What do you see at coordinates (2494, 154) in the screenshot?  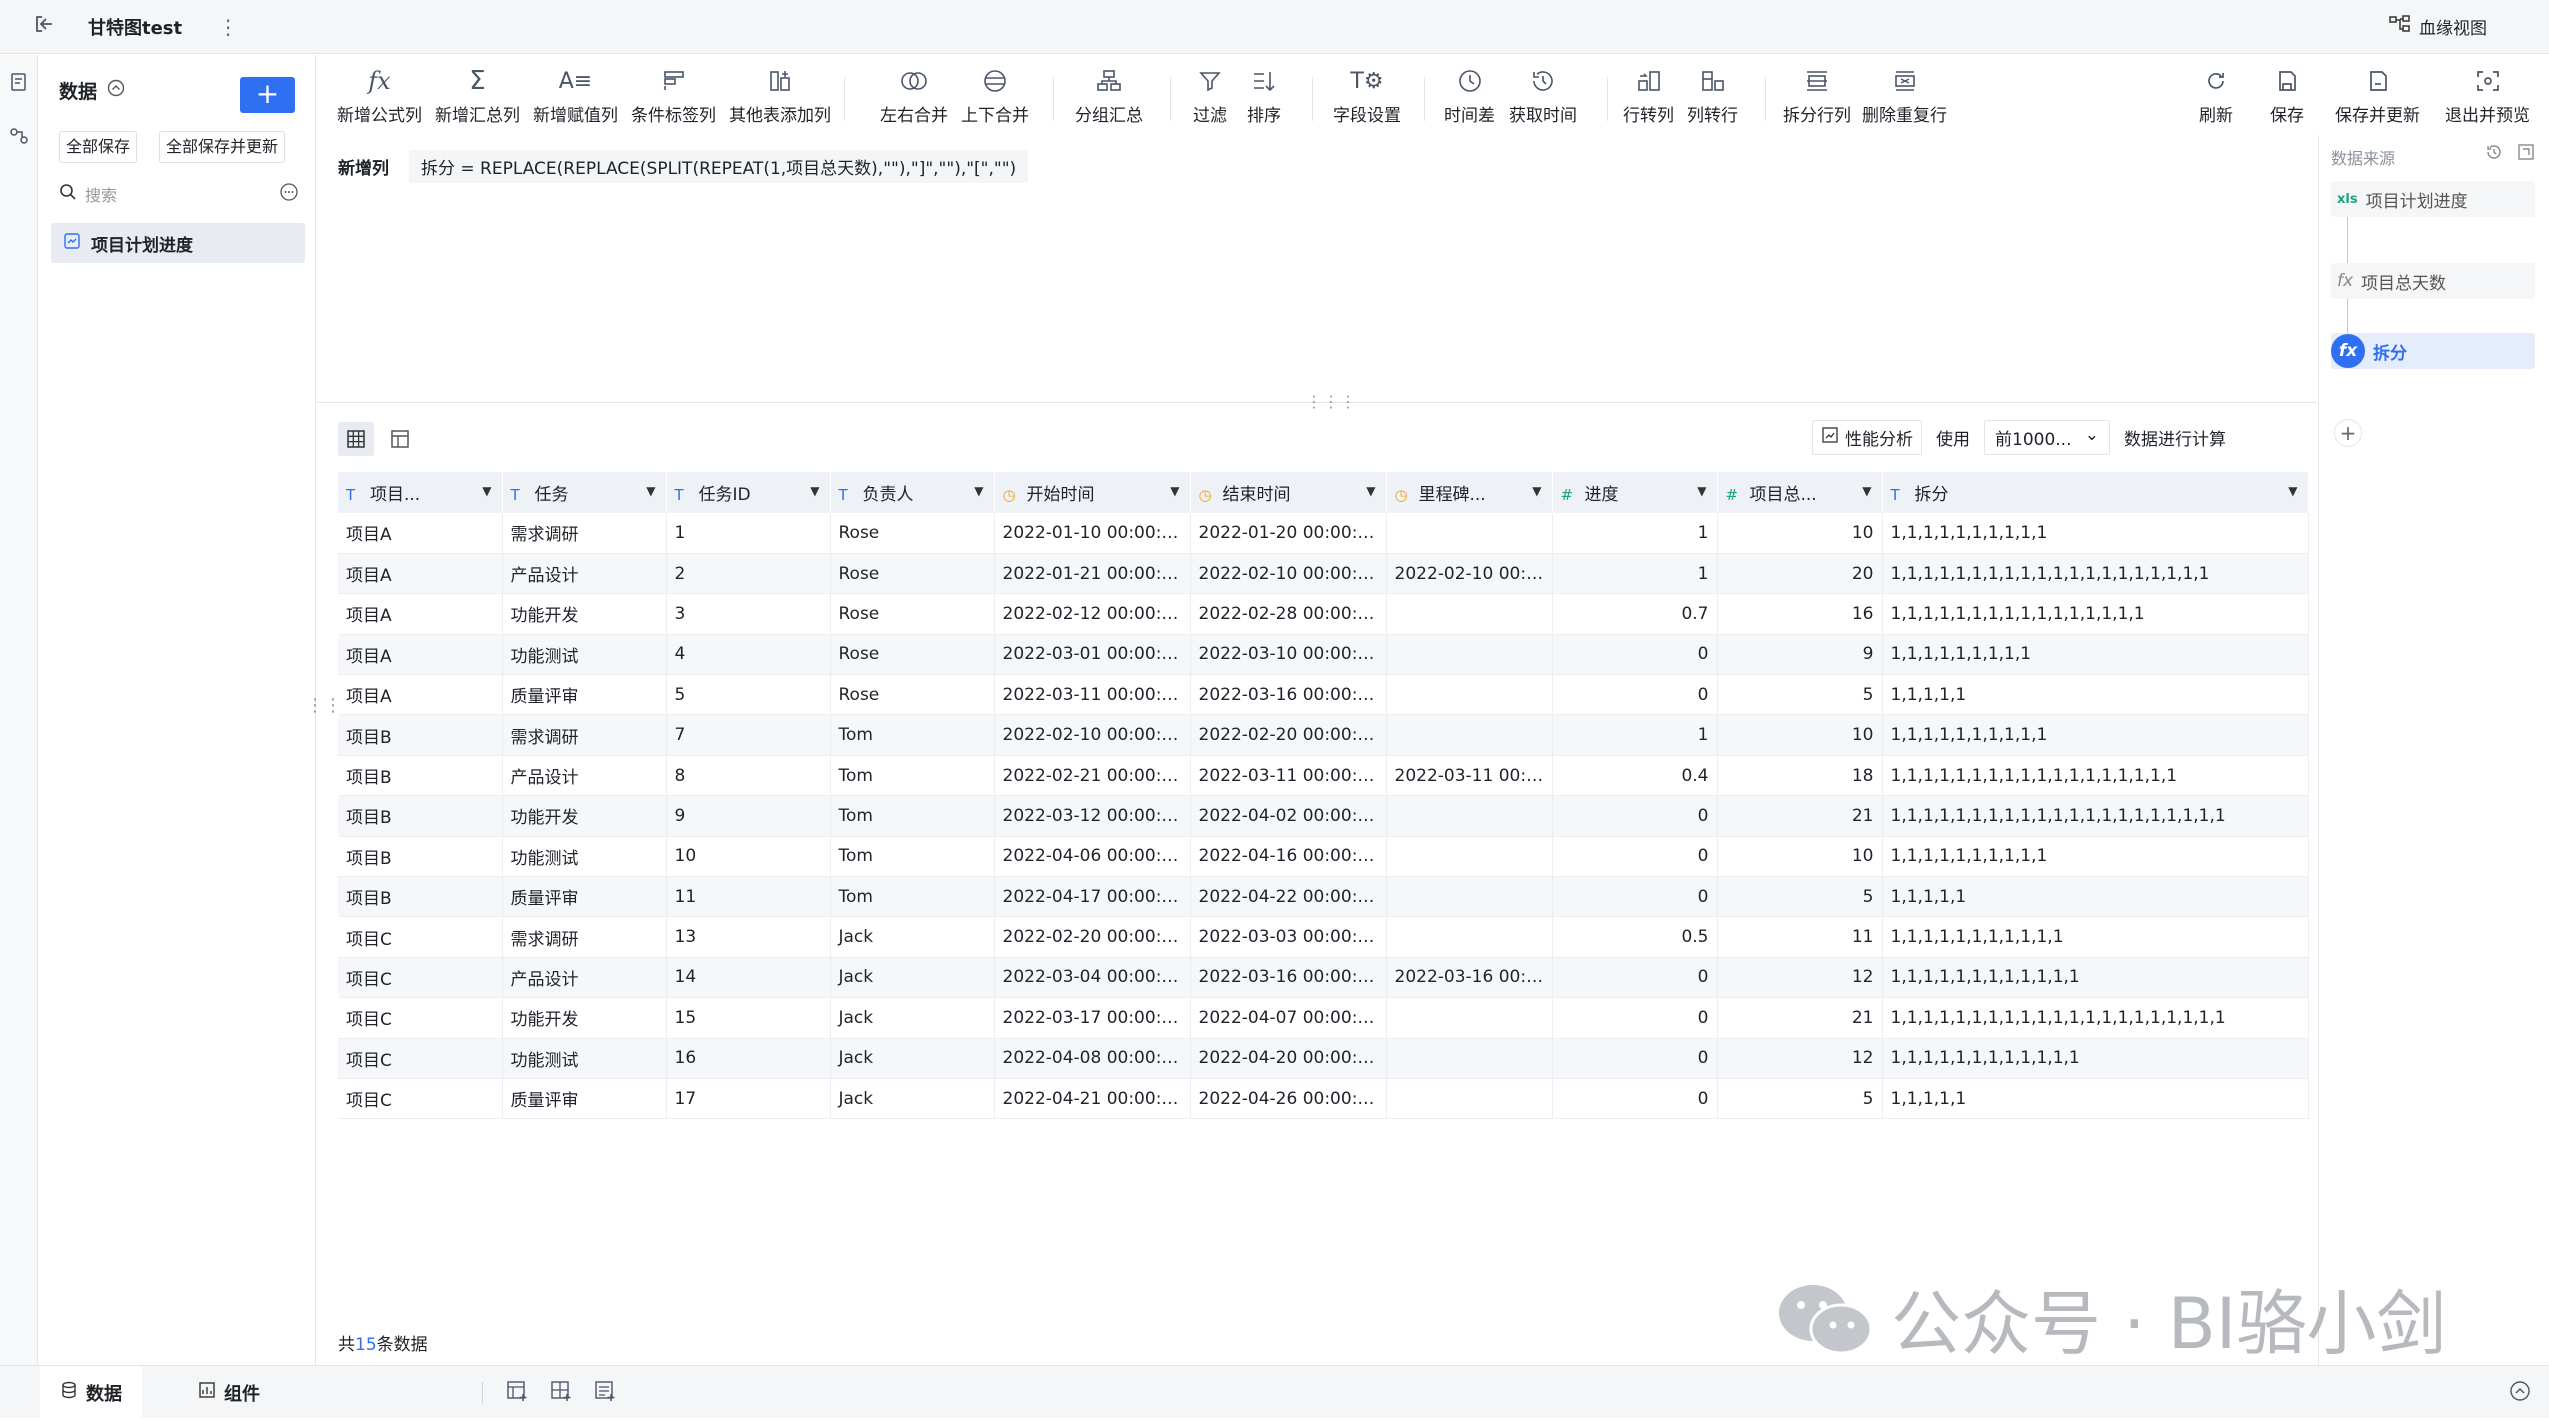 I see `history-icon` at bounding box center [2494, 154].